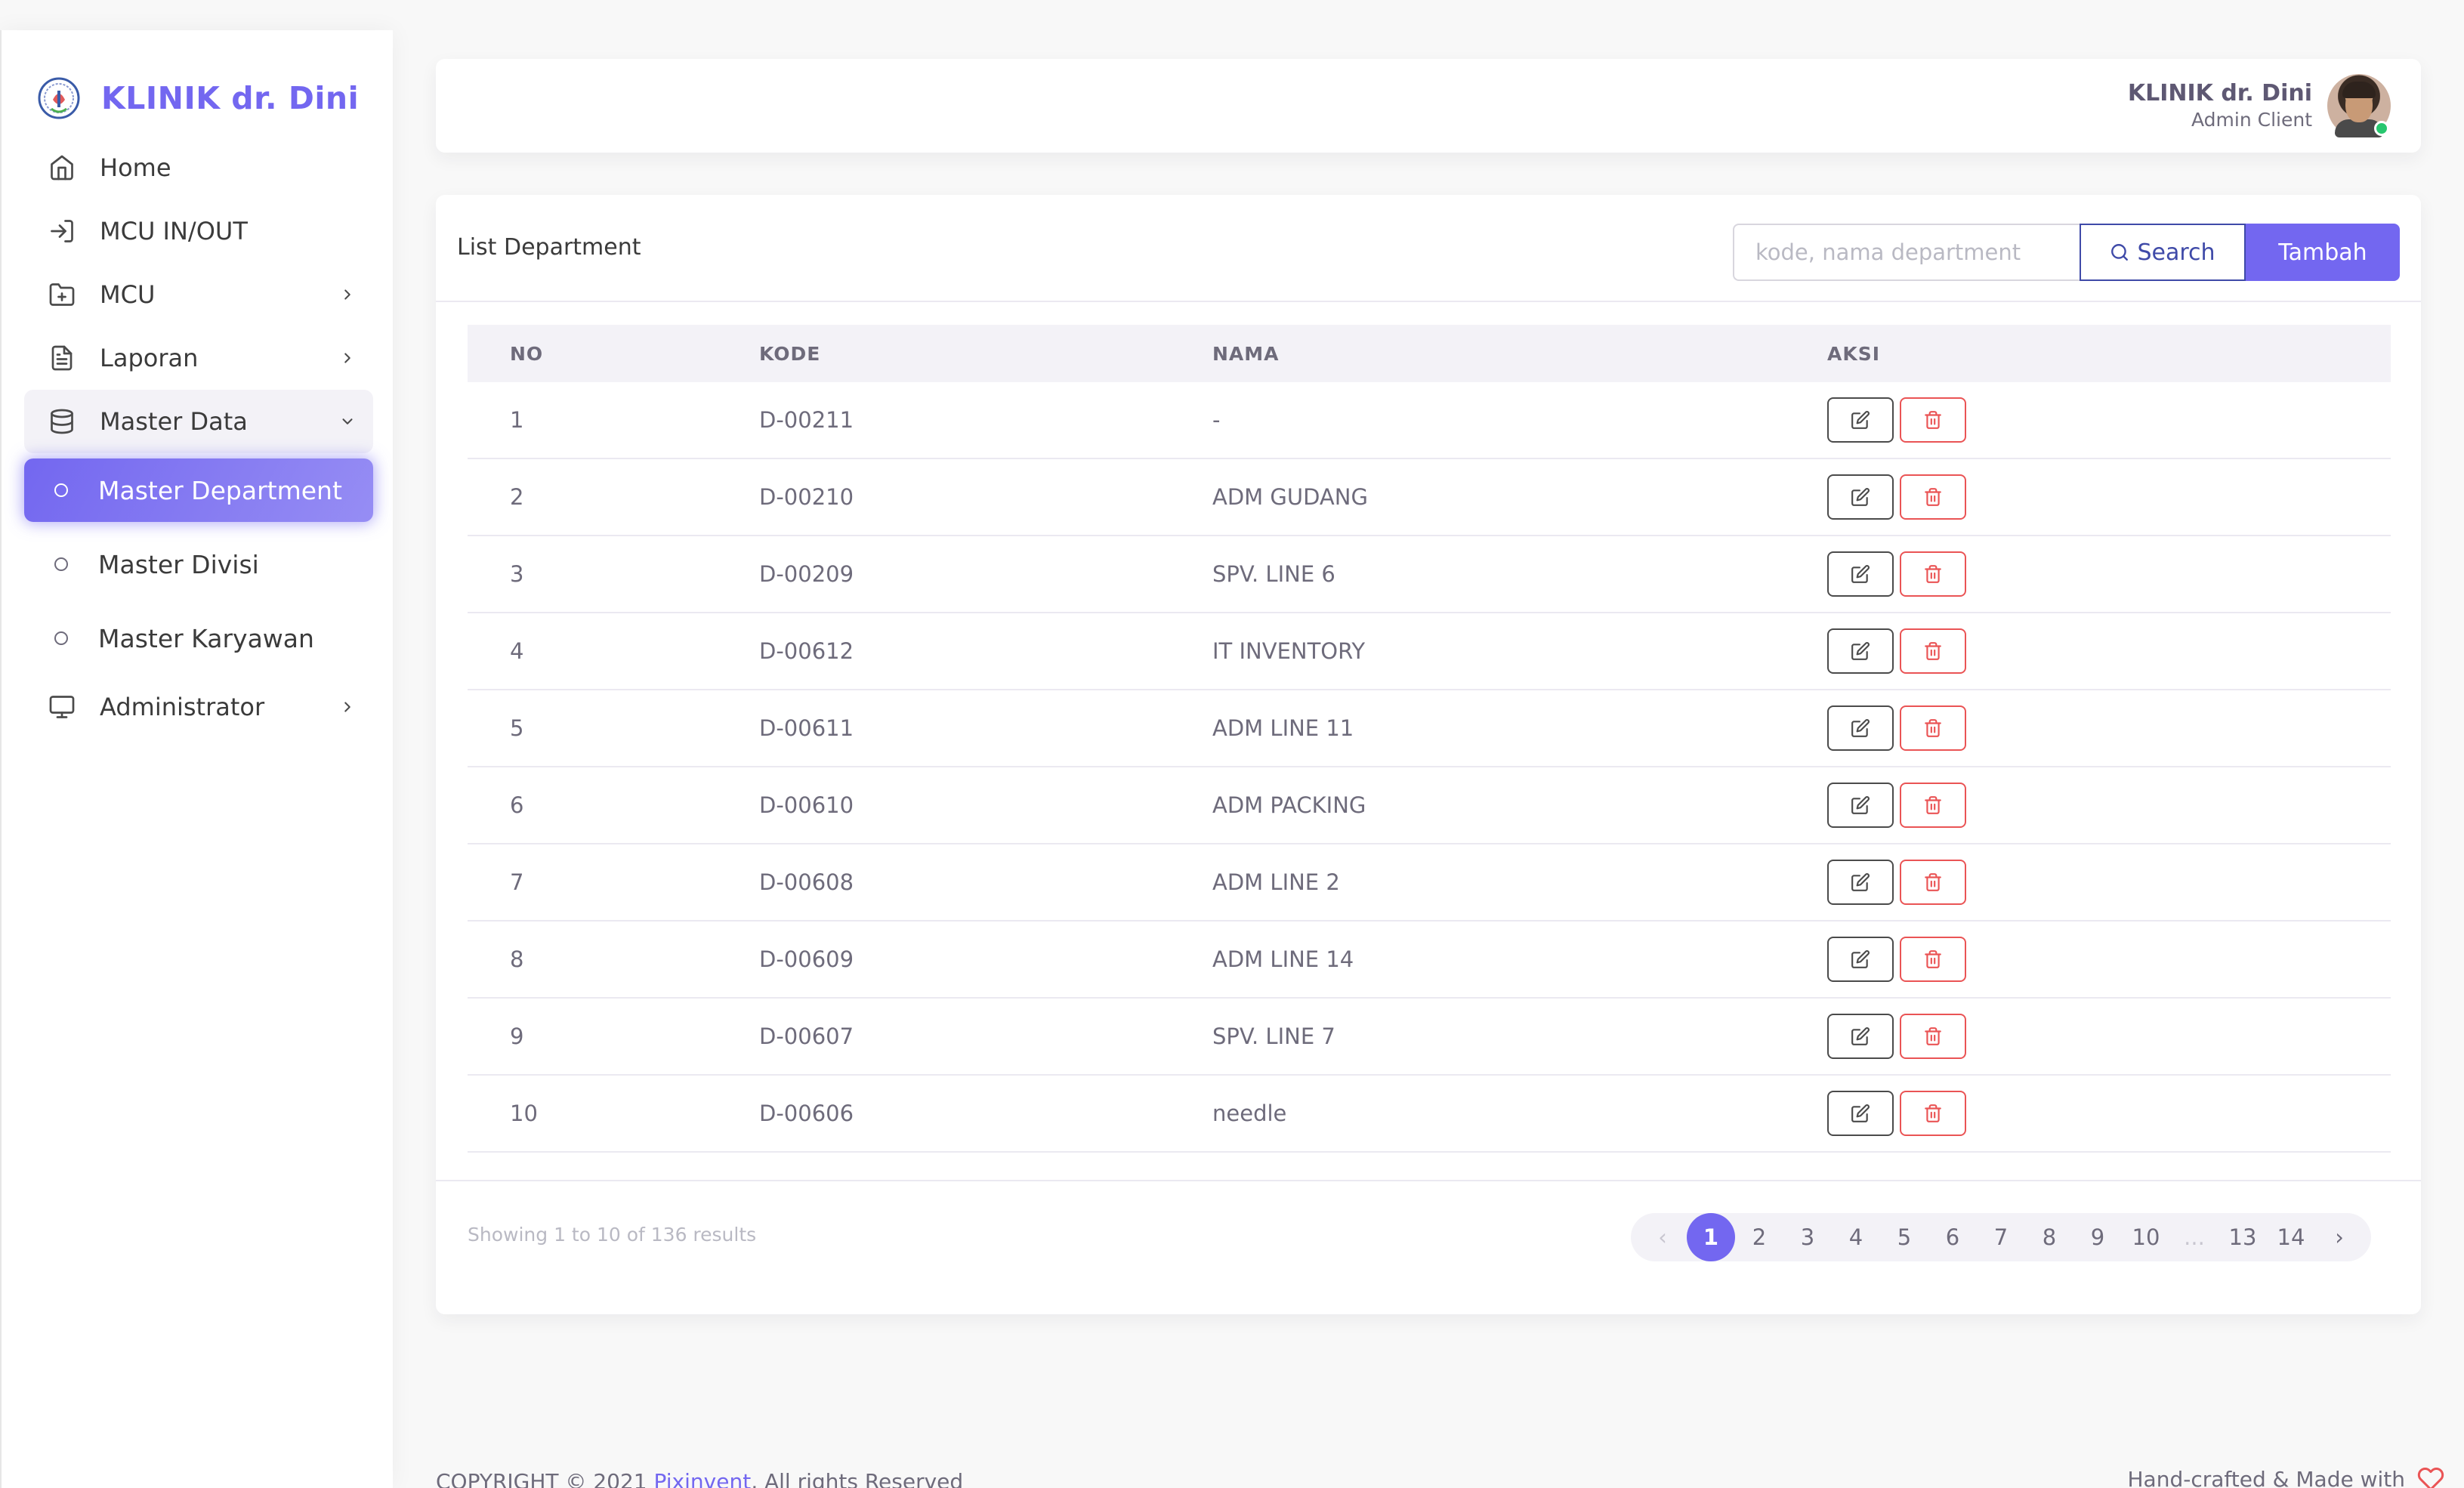  What do you see at coordinates (2340, 1237) in the screenshot?
I see `pagination-next: ›` at bounding box center [2340, 1237].